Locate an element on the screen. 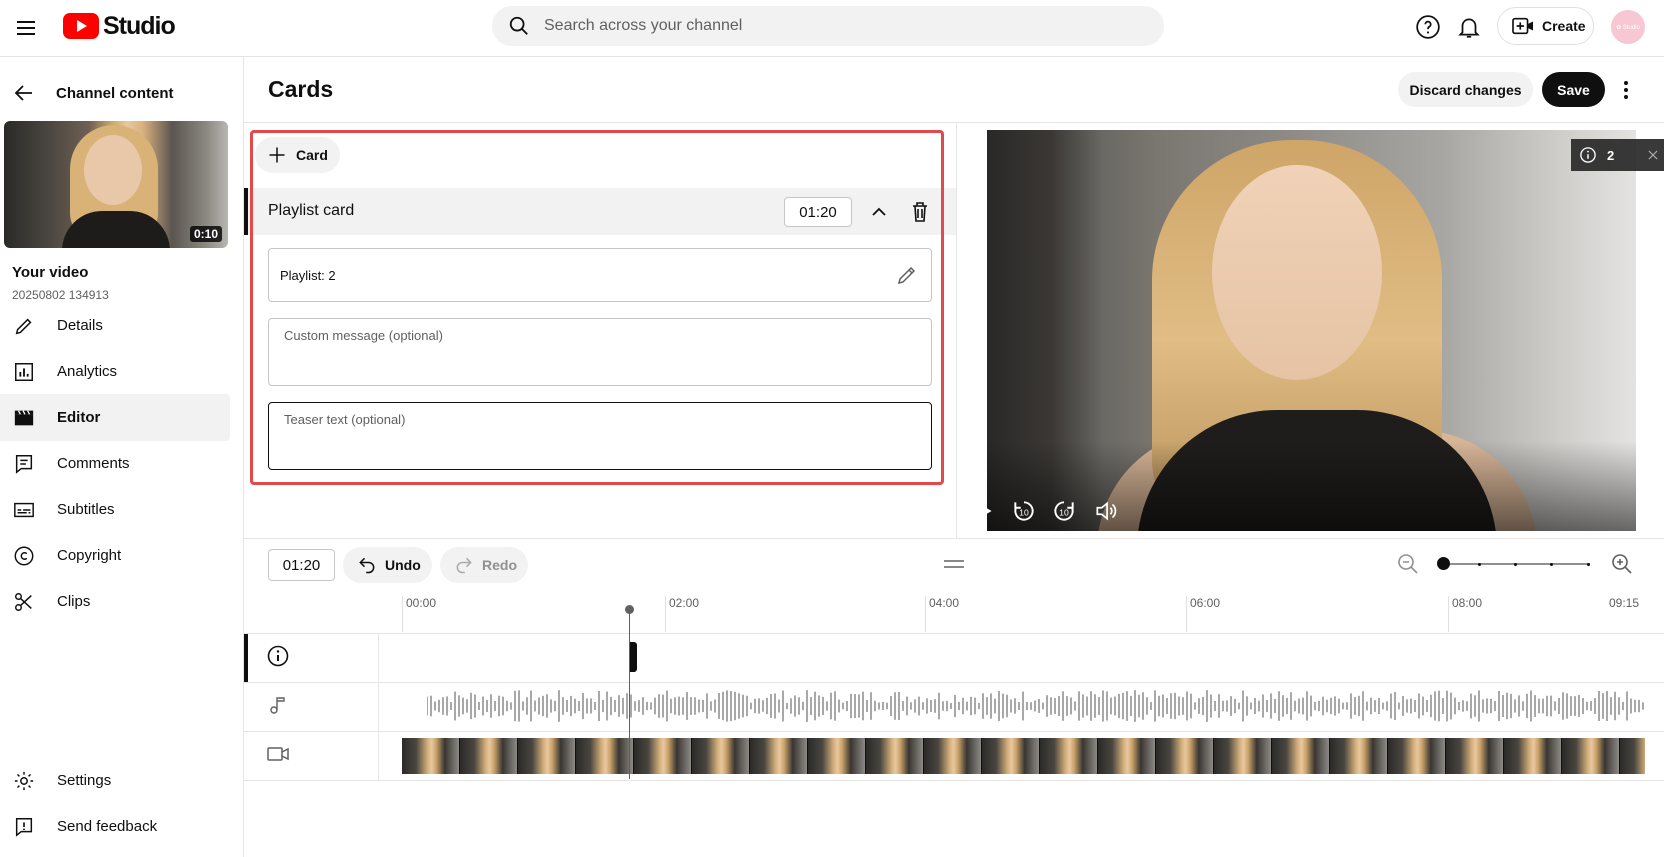 This screenshot has height=857, width=1664. playlist-field: Playlist: 2 is located at coordinates (600, 275).